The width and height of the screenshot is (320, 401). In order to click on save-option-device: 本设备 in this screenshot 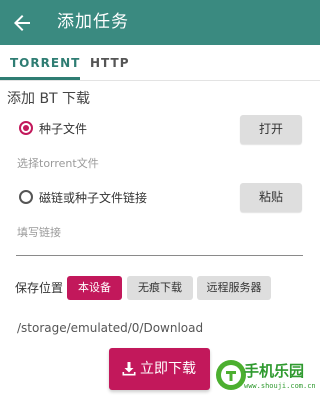, I will do `click(94, 288)`.